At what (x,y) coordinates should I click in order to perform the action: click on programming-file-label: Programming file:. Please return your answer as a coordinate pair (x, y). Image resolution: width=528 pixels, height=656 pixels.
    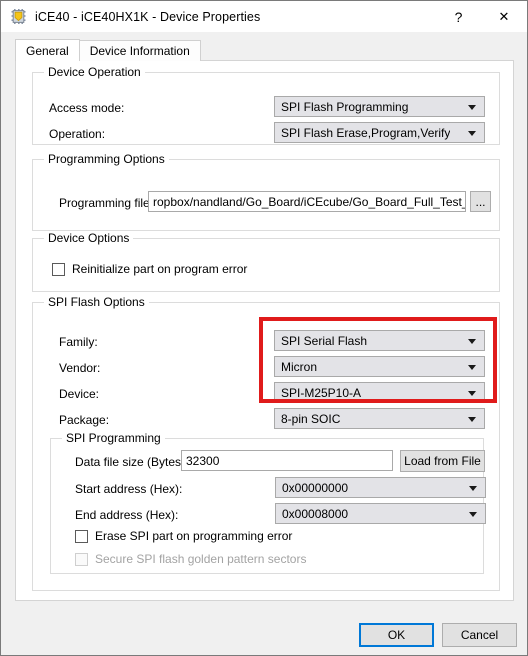
    Looking at the image, I should click on (106, 203).